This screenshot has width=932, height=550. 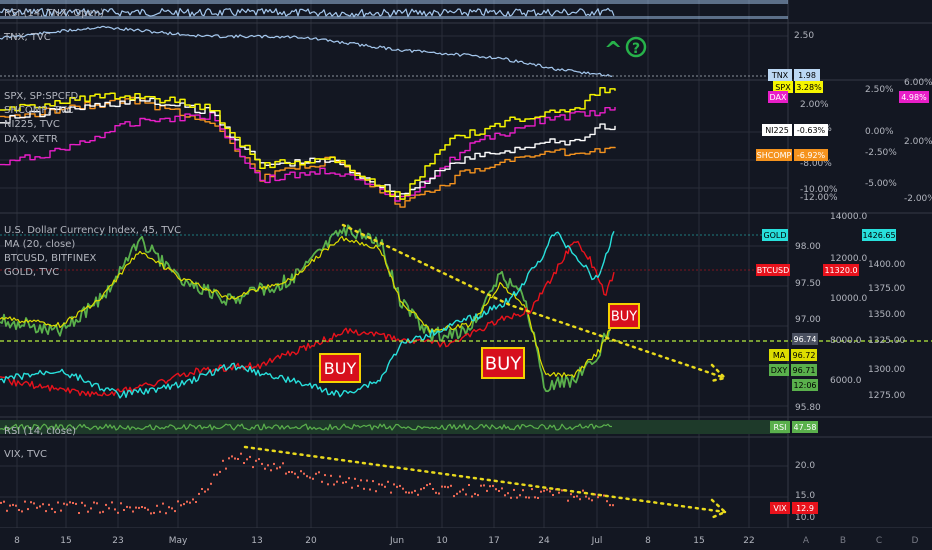 What do you see at coordinates (340, 368) in the screenshot?
I see `buy-label-0: BUY` at bounding box center [340, 368].